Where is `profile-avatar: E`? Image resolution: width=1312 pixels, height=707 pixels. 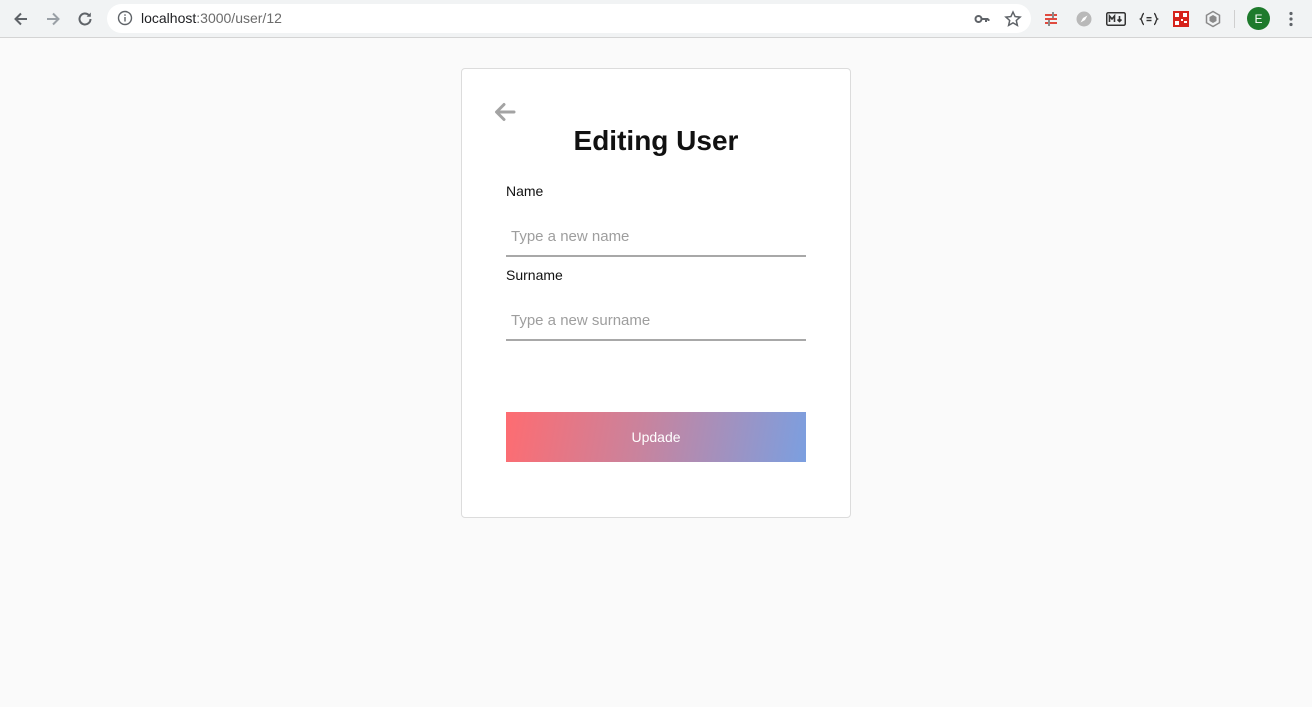
profile-avatar: E is located at coordinates (1258, 18).